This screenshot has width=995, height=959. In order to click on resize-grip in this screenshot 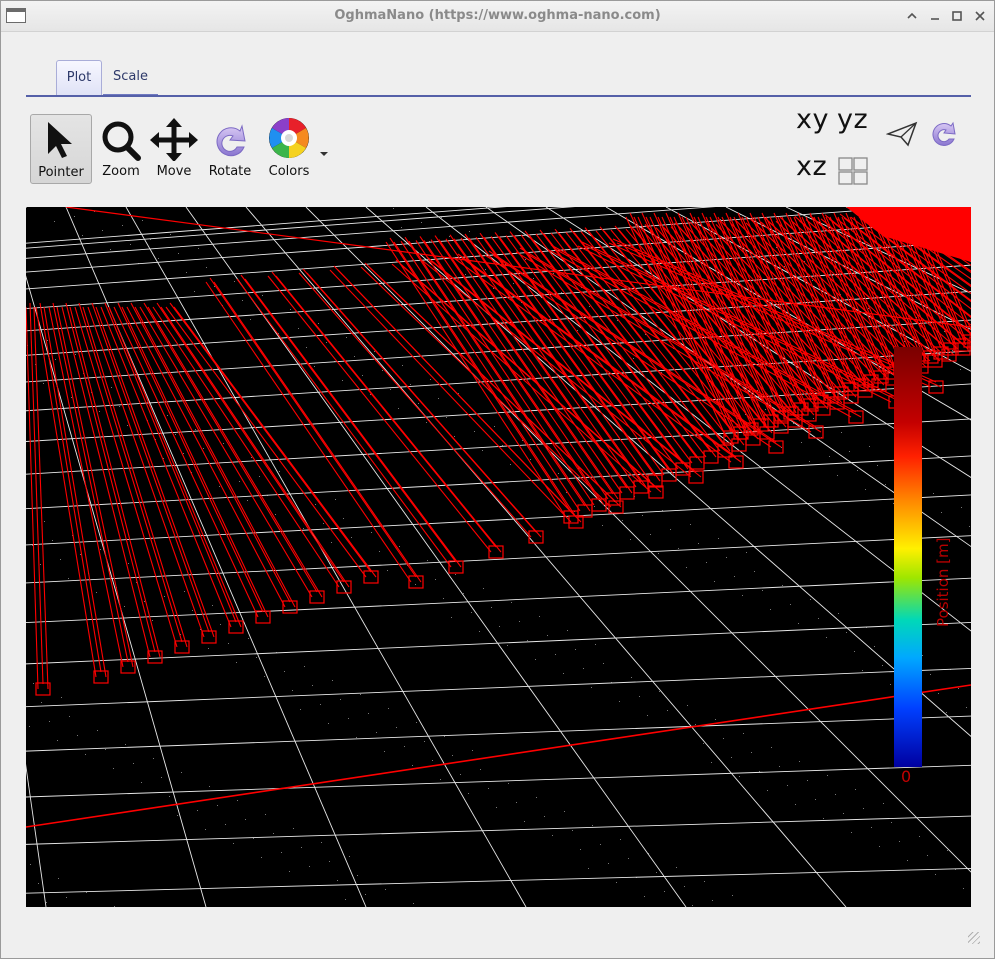, I will do `click(974, 938)`.